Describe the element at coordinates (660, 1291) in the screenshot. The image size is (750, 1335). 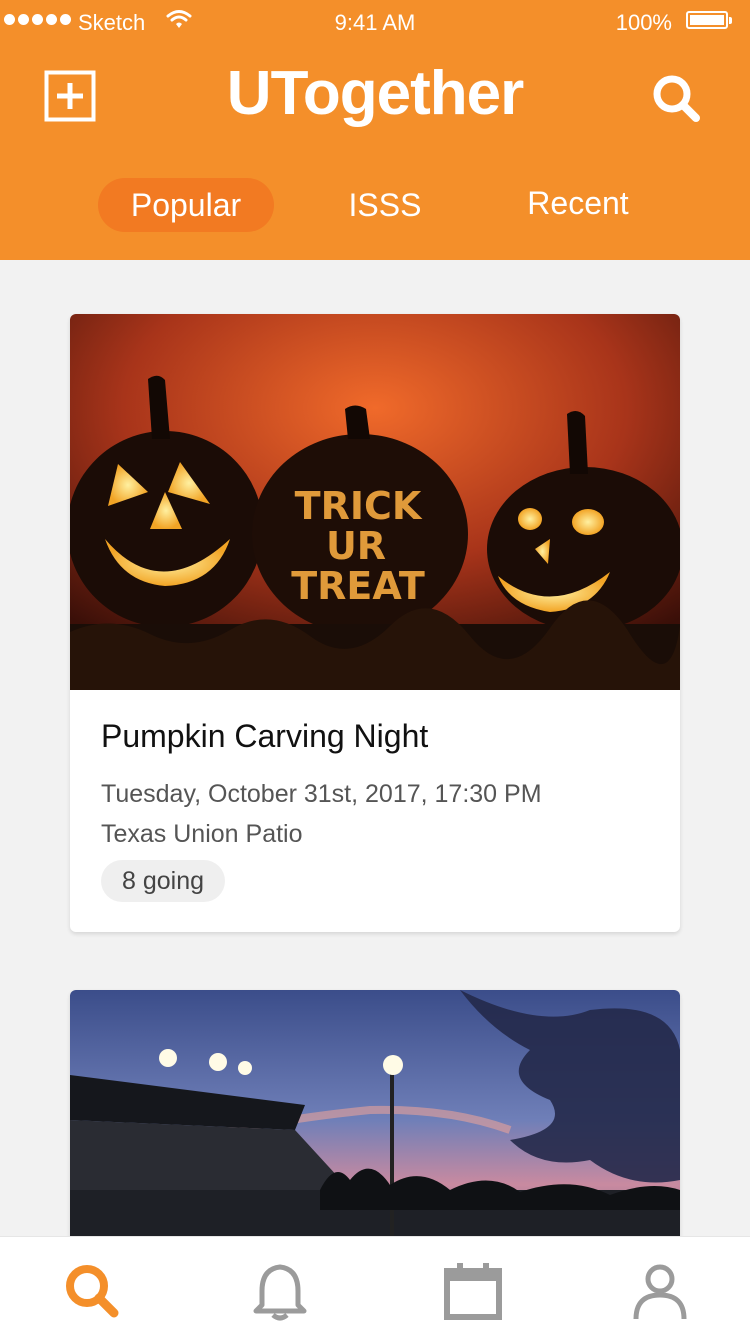
I see `user-icon` at that location.